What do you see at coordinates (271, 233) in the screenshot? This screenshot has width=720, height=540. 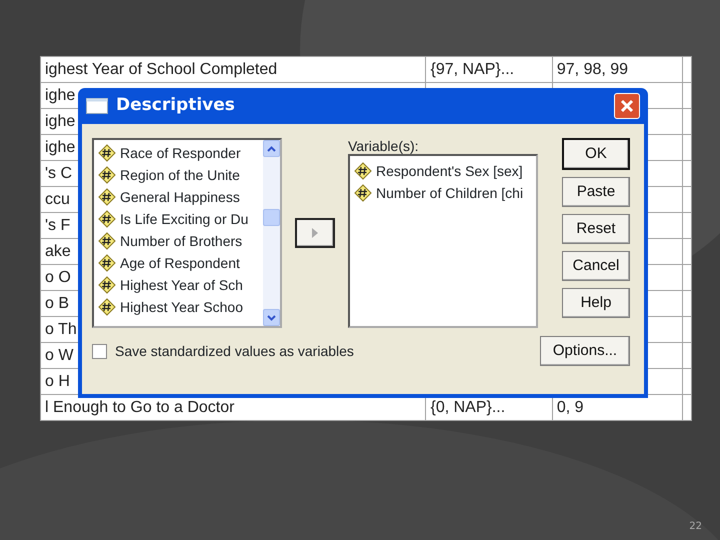 I see `scrollbar` at bounding box center [271, 233].